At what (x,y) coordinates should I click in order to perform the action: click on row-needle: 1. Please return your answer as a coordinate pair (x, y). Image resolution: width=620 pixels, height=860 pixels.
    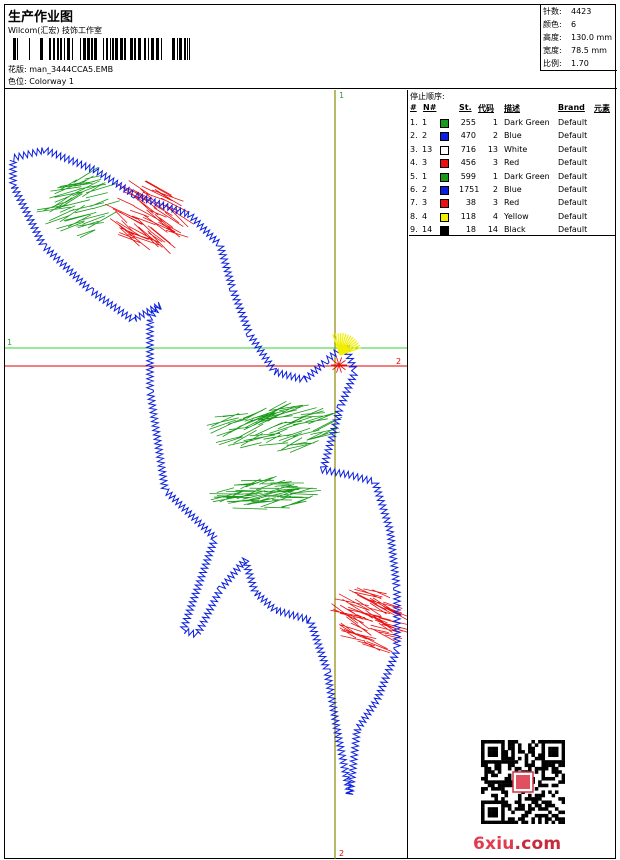
    Looking at the image, I should click on (425, 122).